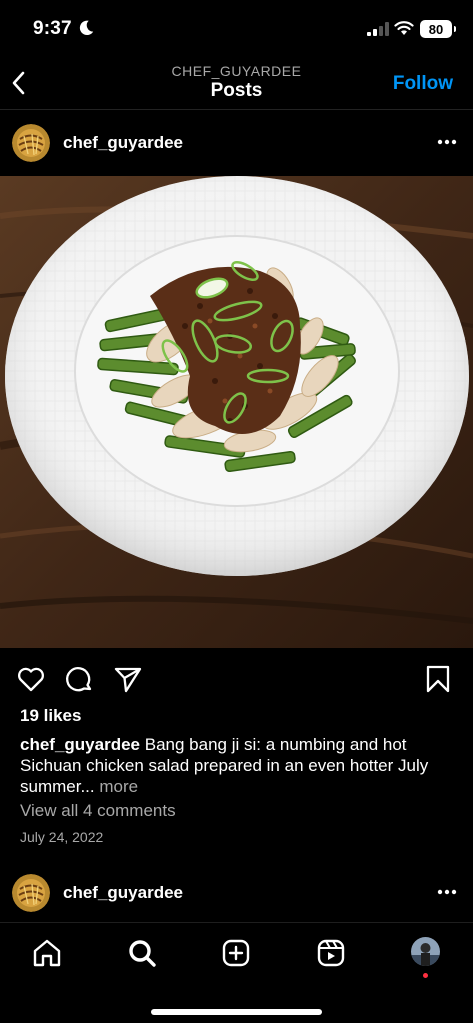 The image size is (473, 1023). I want to click on reels-icon, so click(331, 953).